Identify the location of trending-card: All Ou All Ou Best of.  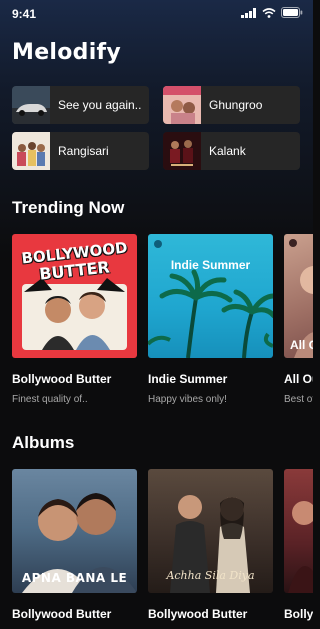
(298, 319).